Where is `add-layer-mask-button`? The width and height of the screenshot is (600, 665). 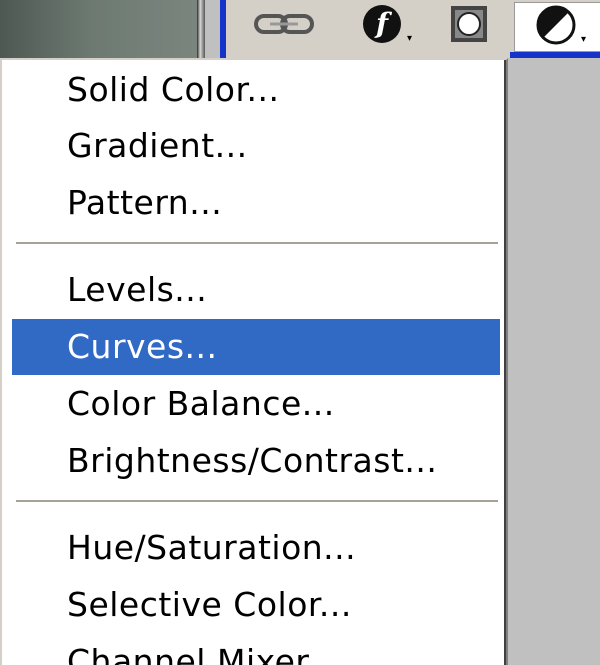
add-layer-mask-button is located at coordinates (469, 26).